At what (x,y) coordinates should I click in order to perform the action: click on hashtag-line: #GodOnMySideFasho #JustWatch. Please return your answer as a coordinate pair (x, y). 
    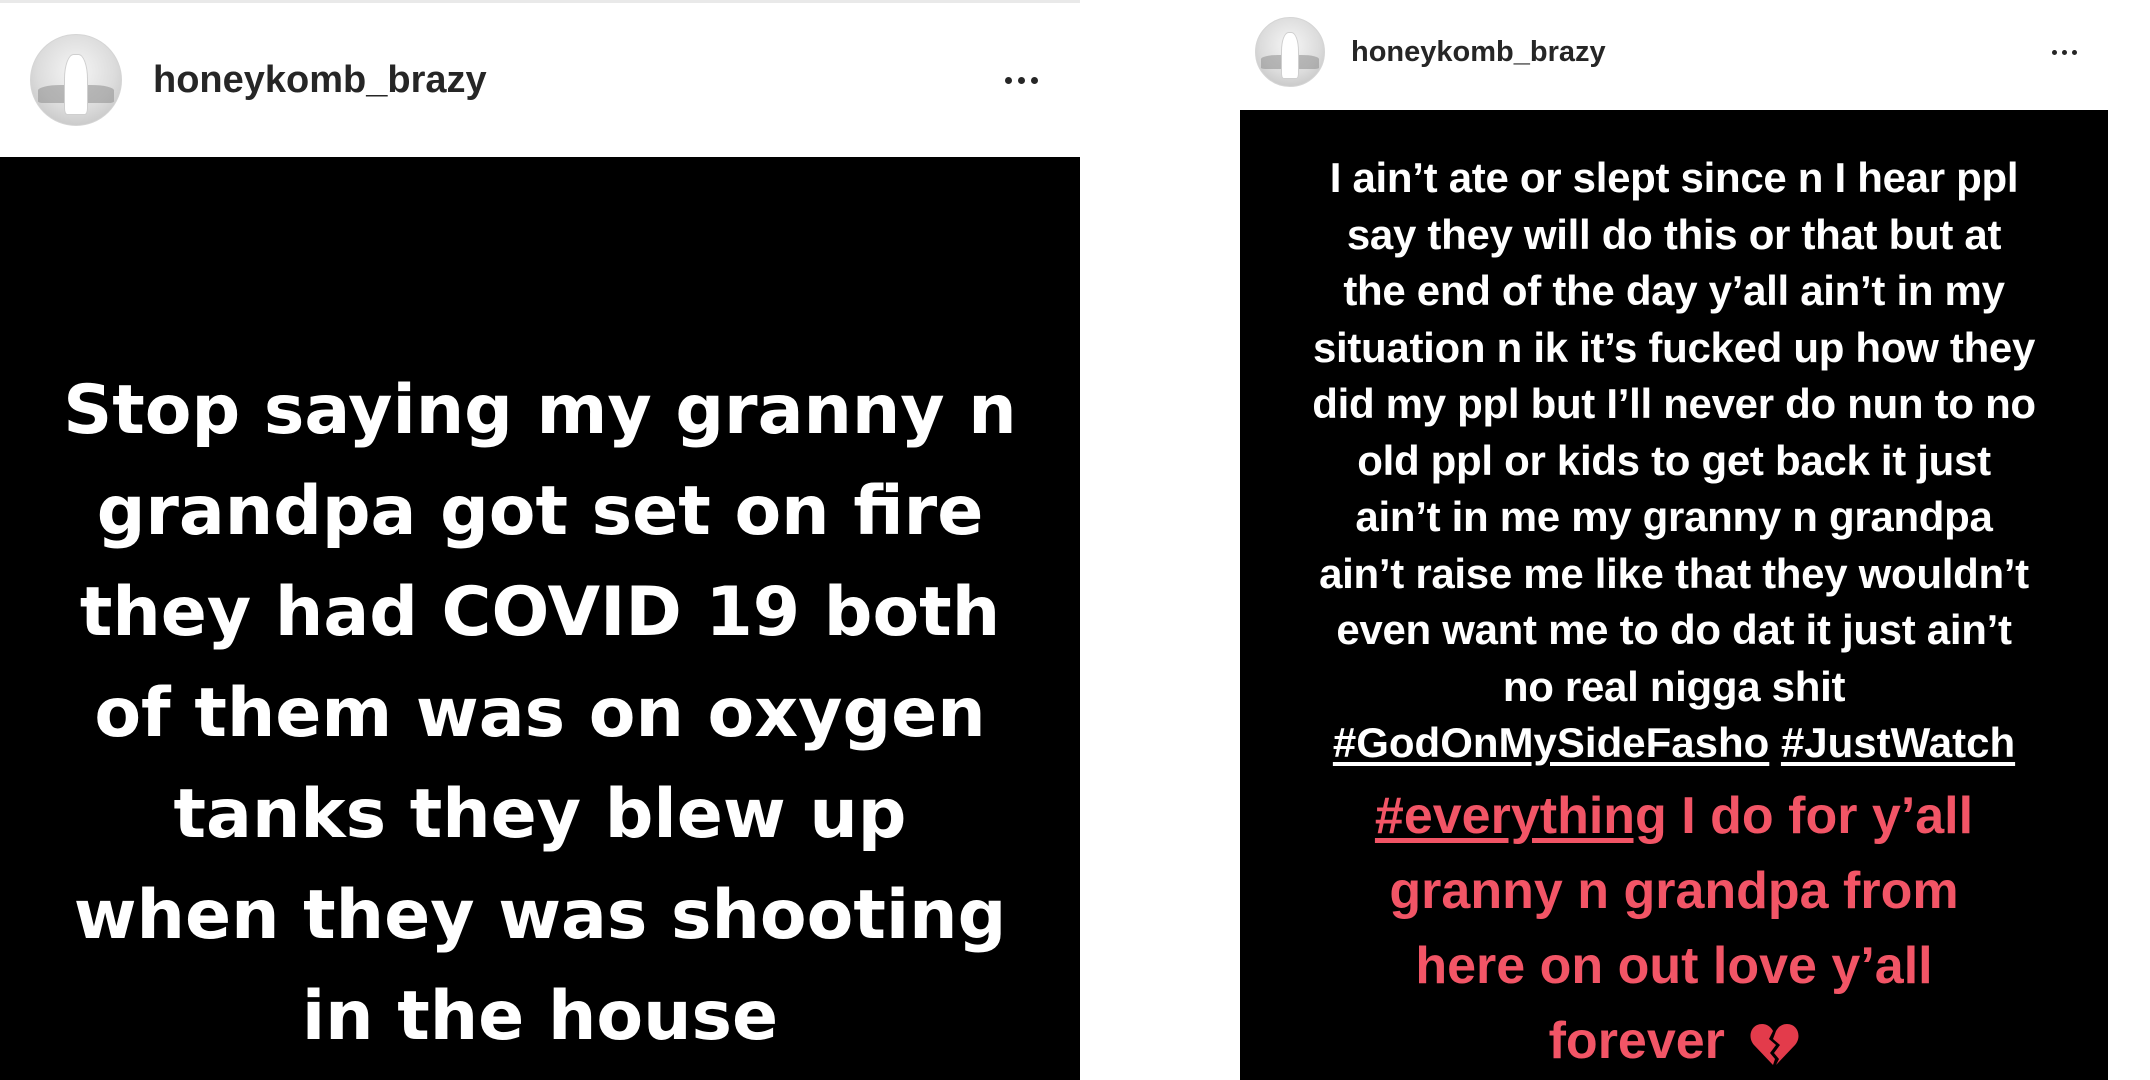
    Looking at the image, I should click on (1674, 743).